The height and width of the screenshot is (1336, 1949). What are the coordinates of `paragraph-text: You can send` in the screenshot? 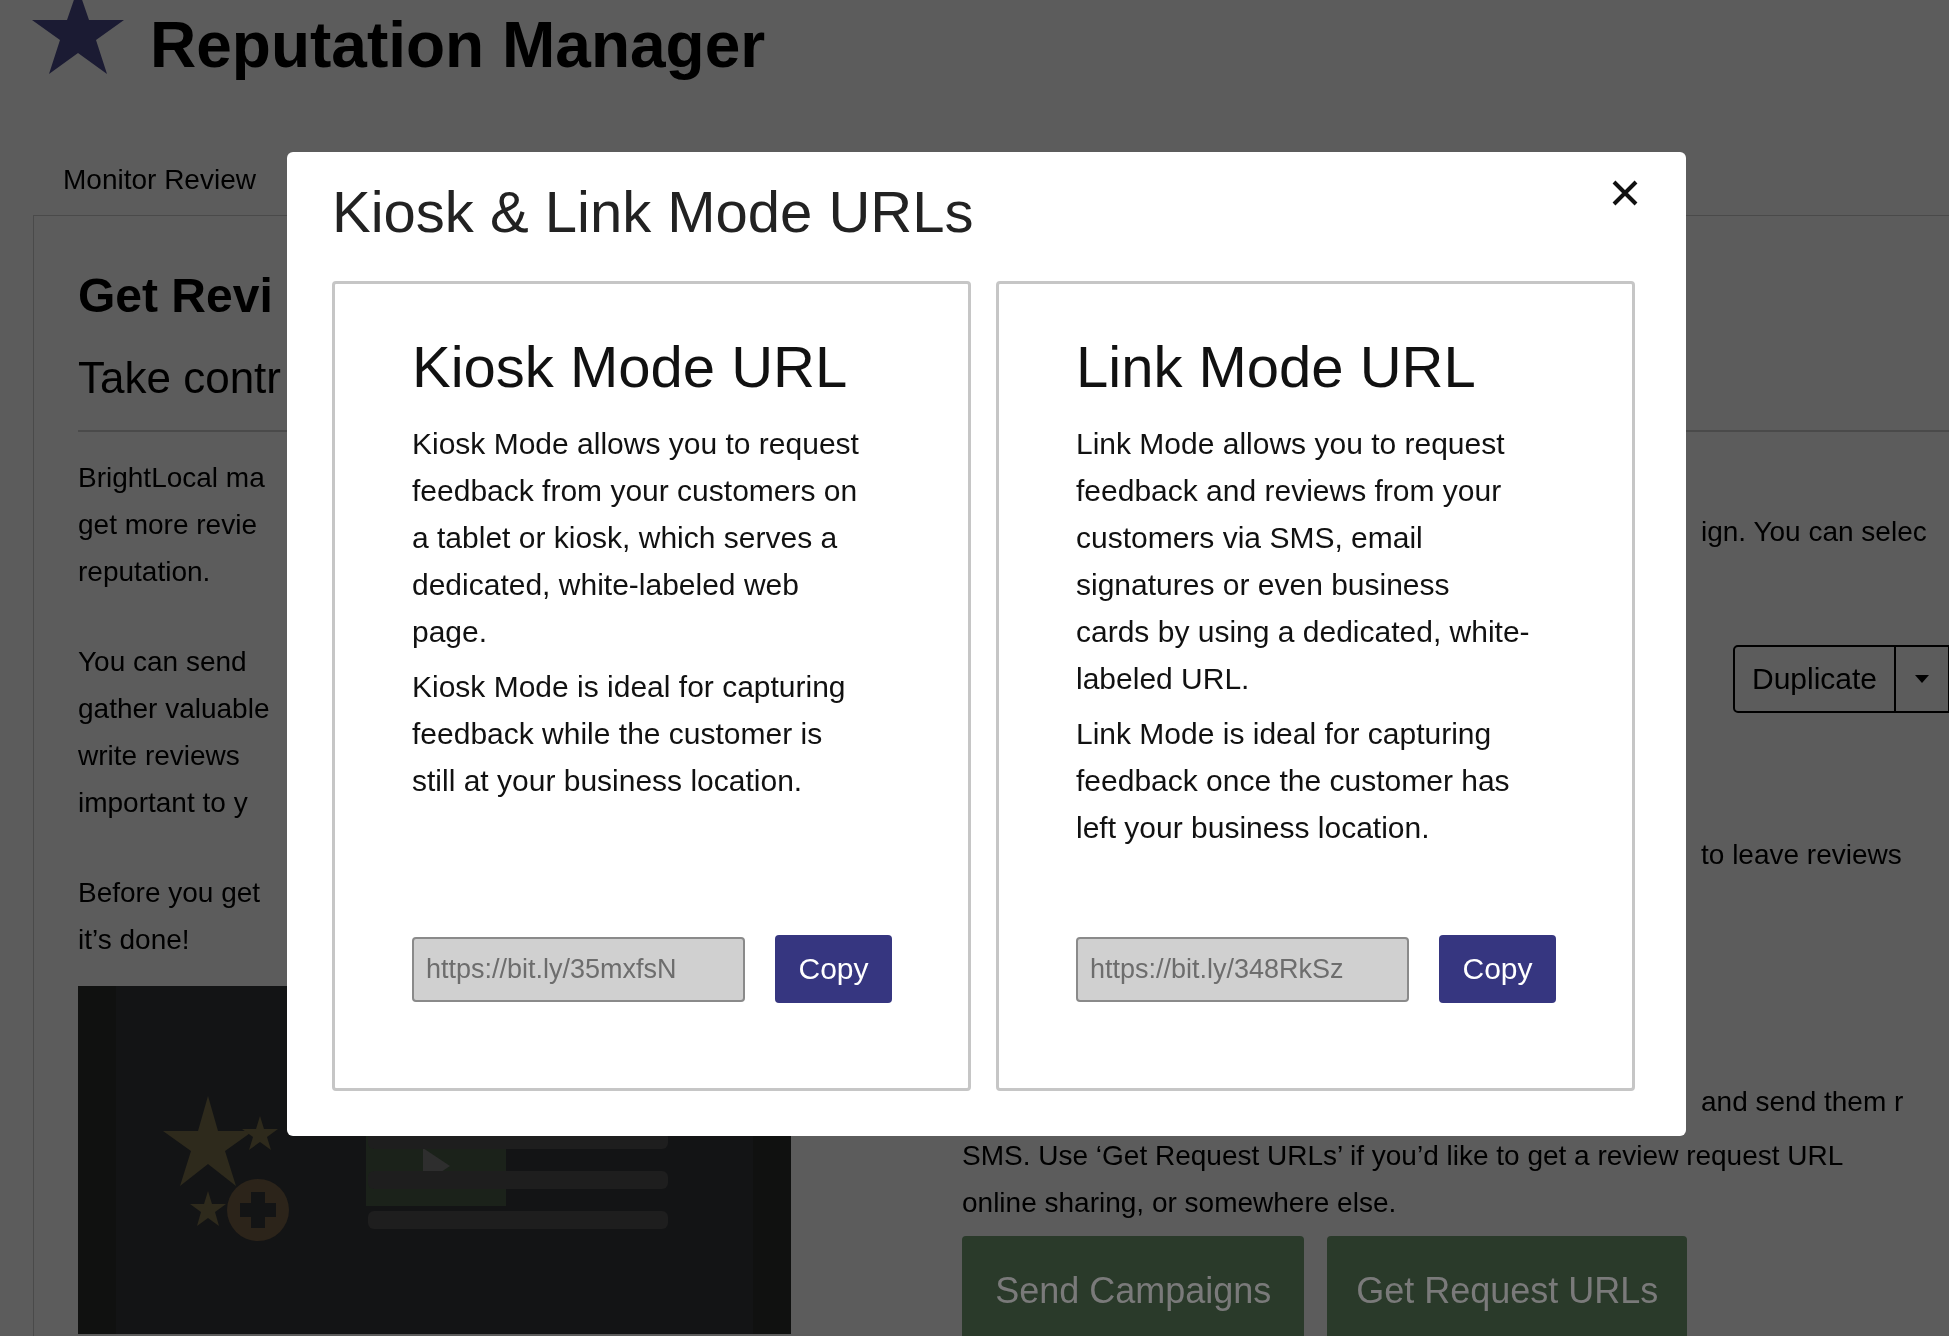 It's located at (162, 662).